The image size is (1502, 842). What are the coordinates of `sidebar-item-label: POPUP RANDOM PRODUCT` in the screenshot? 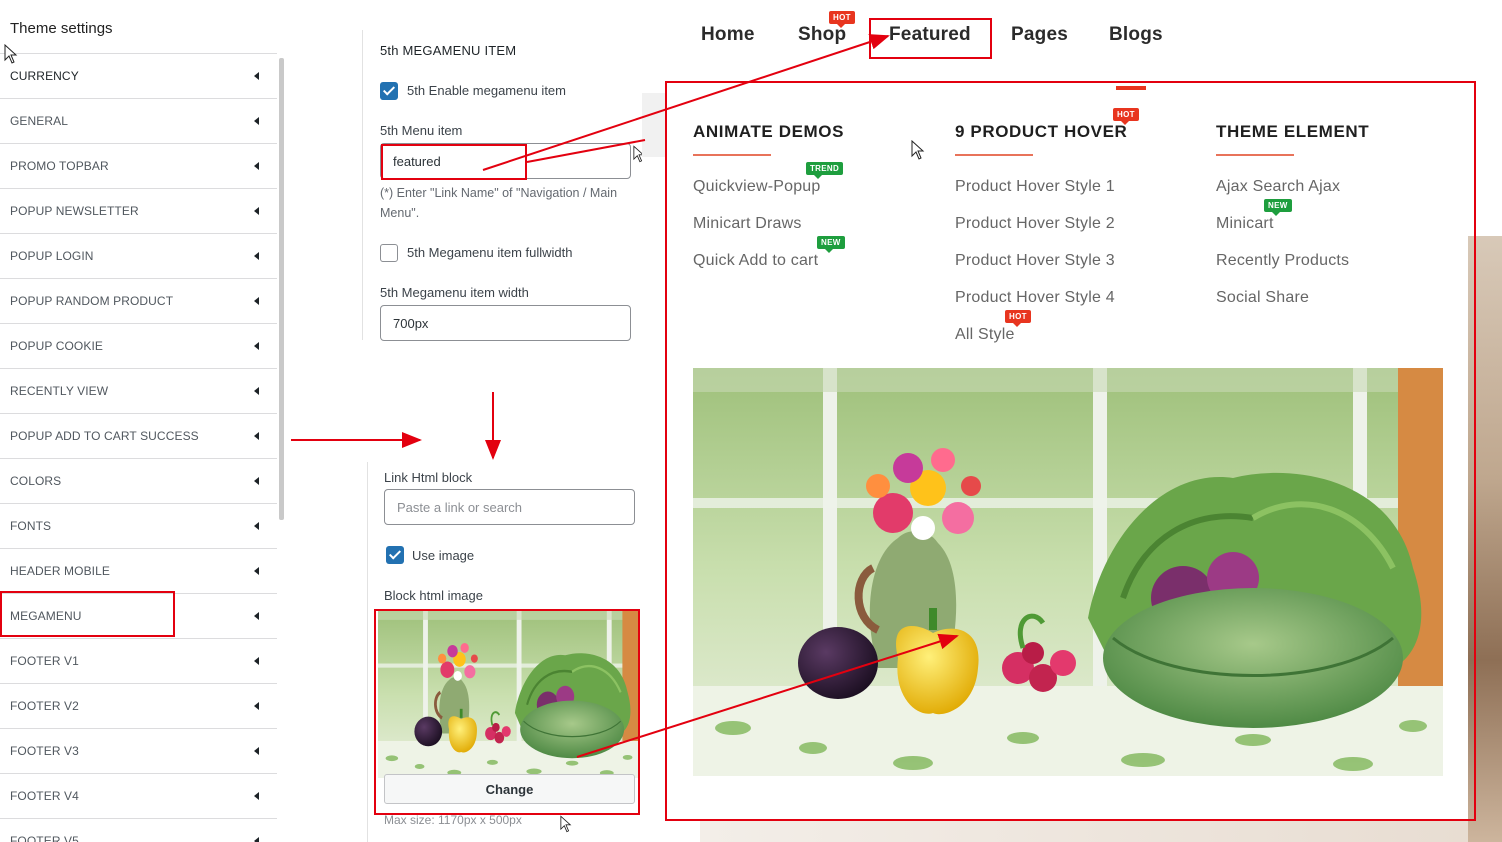 It's located at (92, 301).